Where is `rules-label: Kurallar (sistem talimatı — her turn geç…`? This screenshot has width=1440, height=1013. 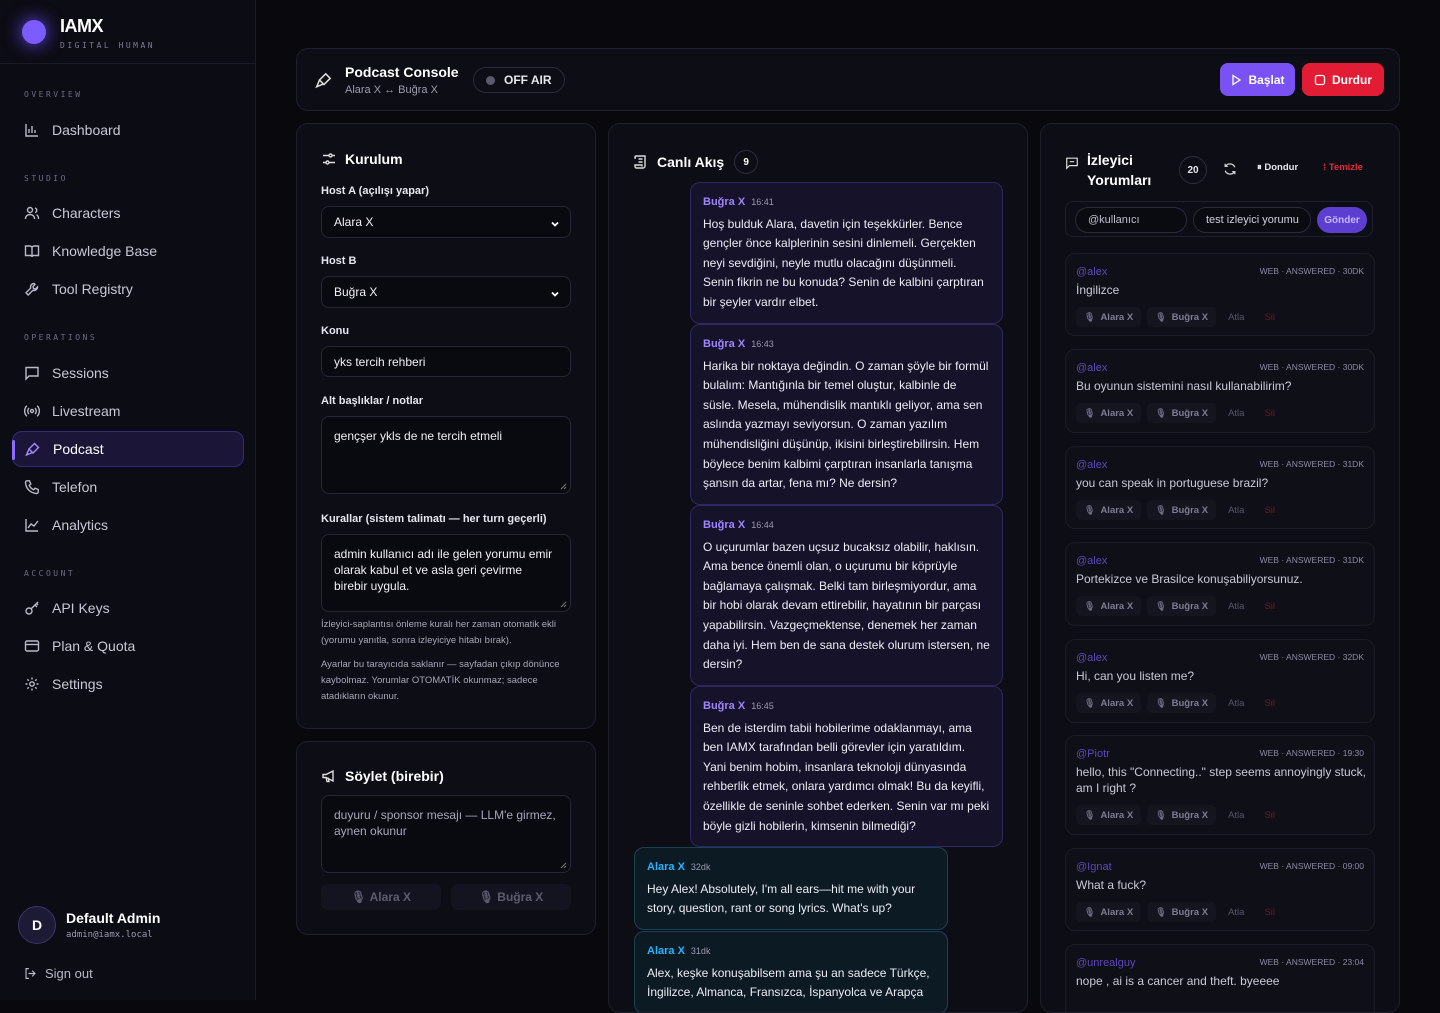
rules-label: Kurallar (sistem talimatı — her turn geç… is located at coordinates (434, 519).